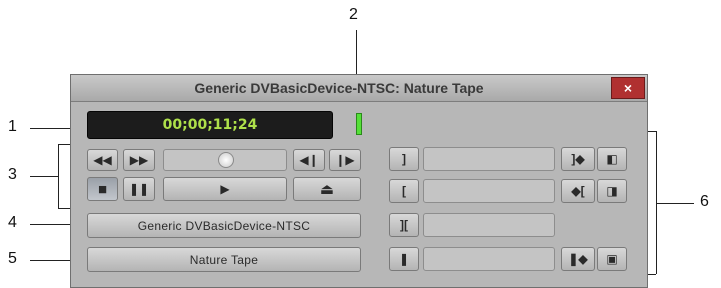 The height and width of the screenshot is (288, 721). Describe the element at coordinates (359, 124) in the screenshot. I see `status-indicator` at that location.